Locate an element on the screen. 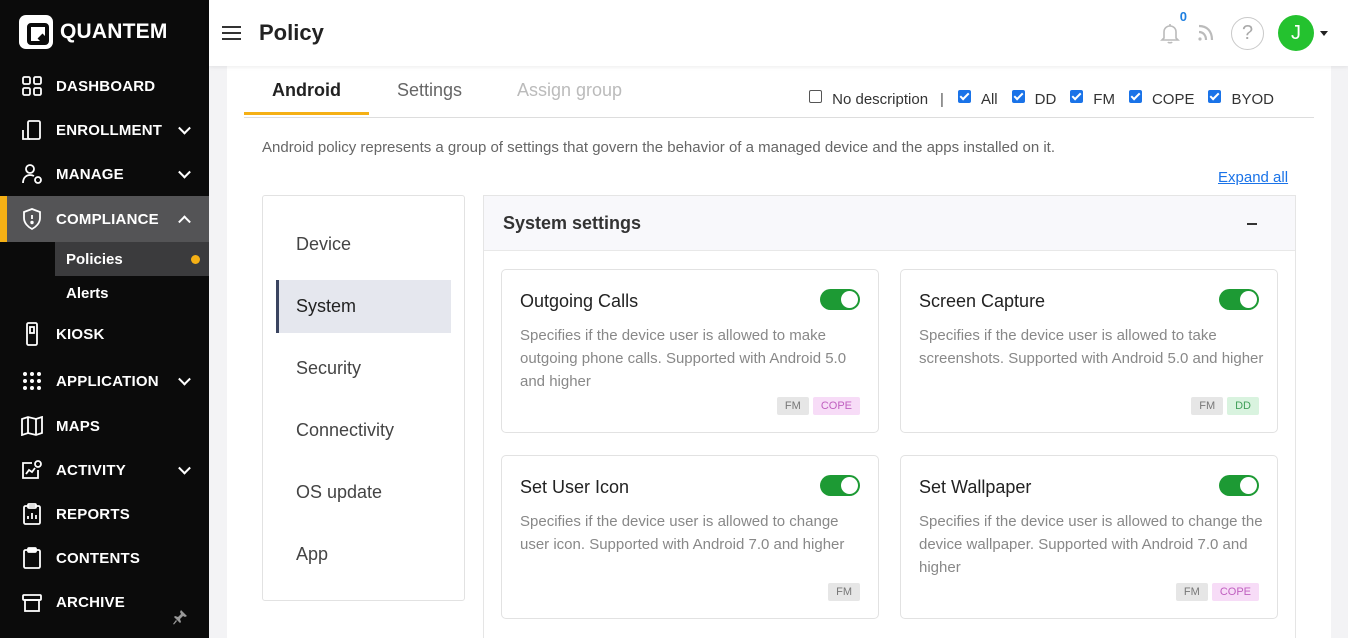 Image resolution: width=1348 pixels, height=638 pixels. filter-dd: DD is located at coordinates (1033, 99).